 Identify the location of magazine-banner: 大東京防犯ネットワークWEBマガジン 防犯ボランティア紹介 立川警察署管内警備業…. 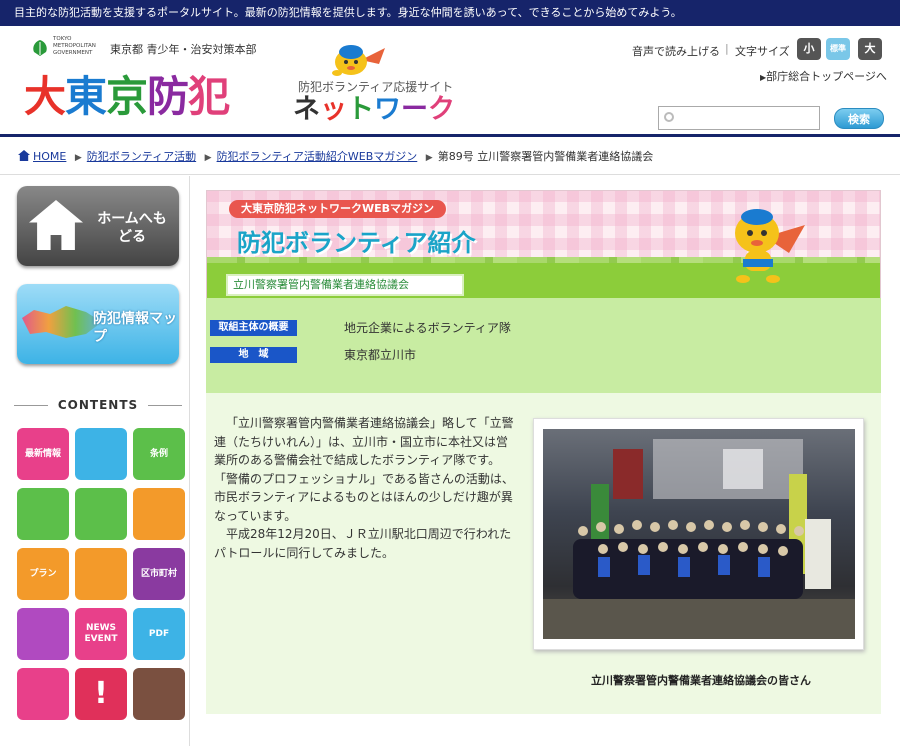
(543, 244).